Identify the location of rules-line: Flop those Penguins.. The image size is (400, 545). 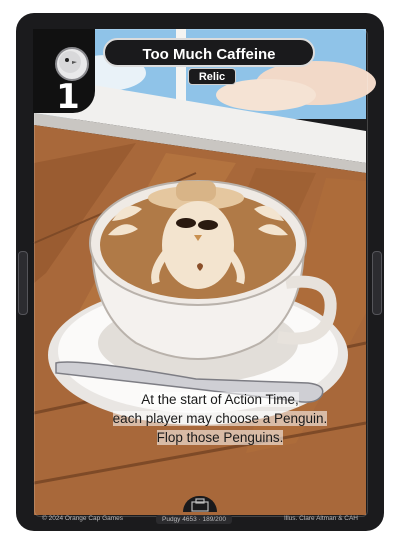
(220, 437).